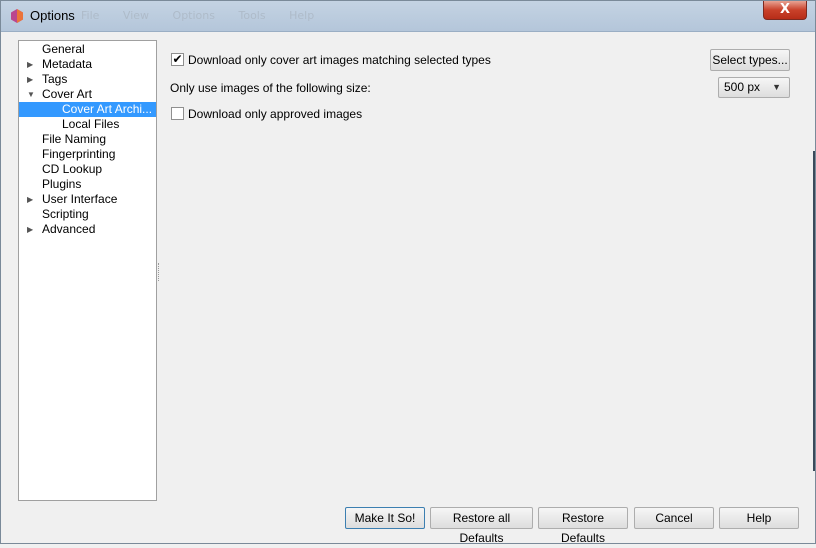 This screenshot has height=548, width=816. What do you see at coordinates (742, 87) in the screenshot?
I see `image-size-value: 500 px` at bounding box center [742, 87].